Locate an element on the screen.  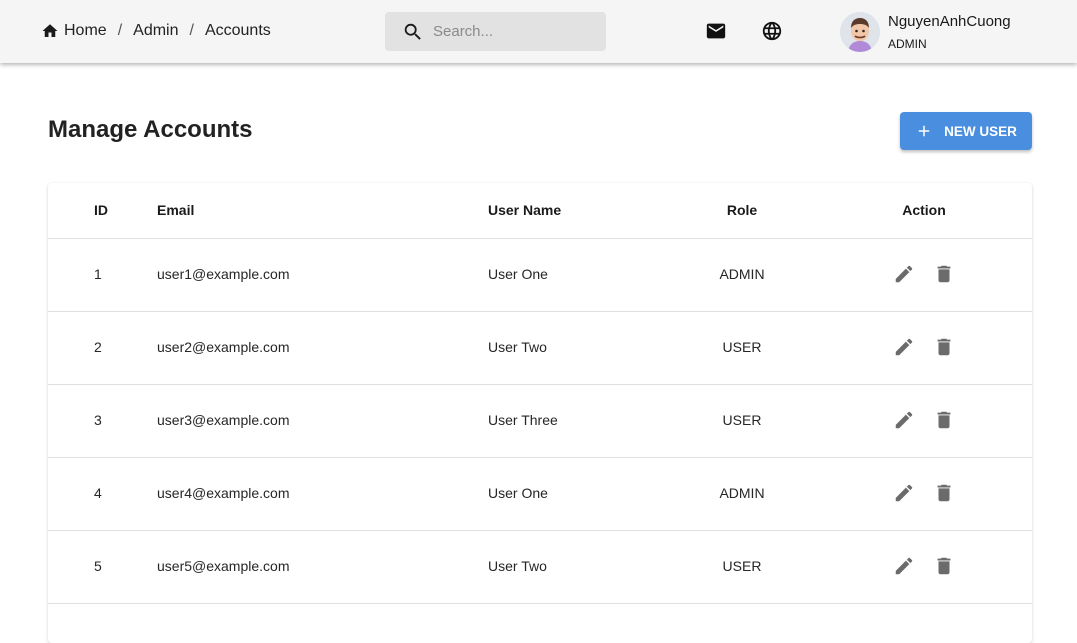
column-header-email: Email is located at coordinates (176, 210).